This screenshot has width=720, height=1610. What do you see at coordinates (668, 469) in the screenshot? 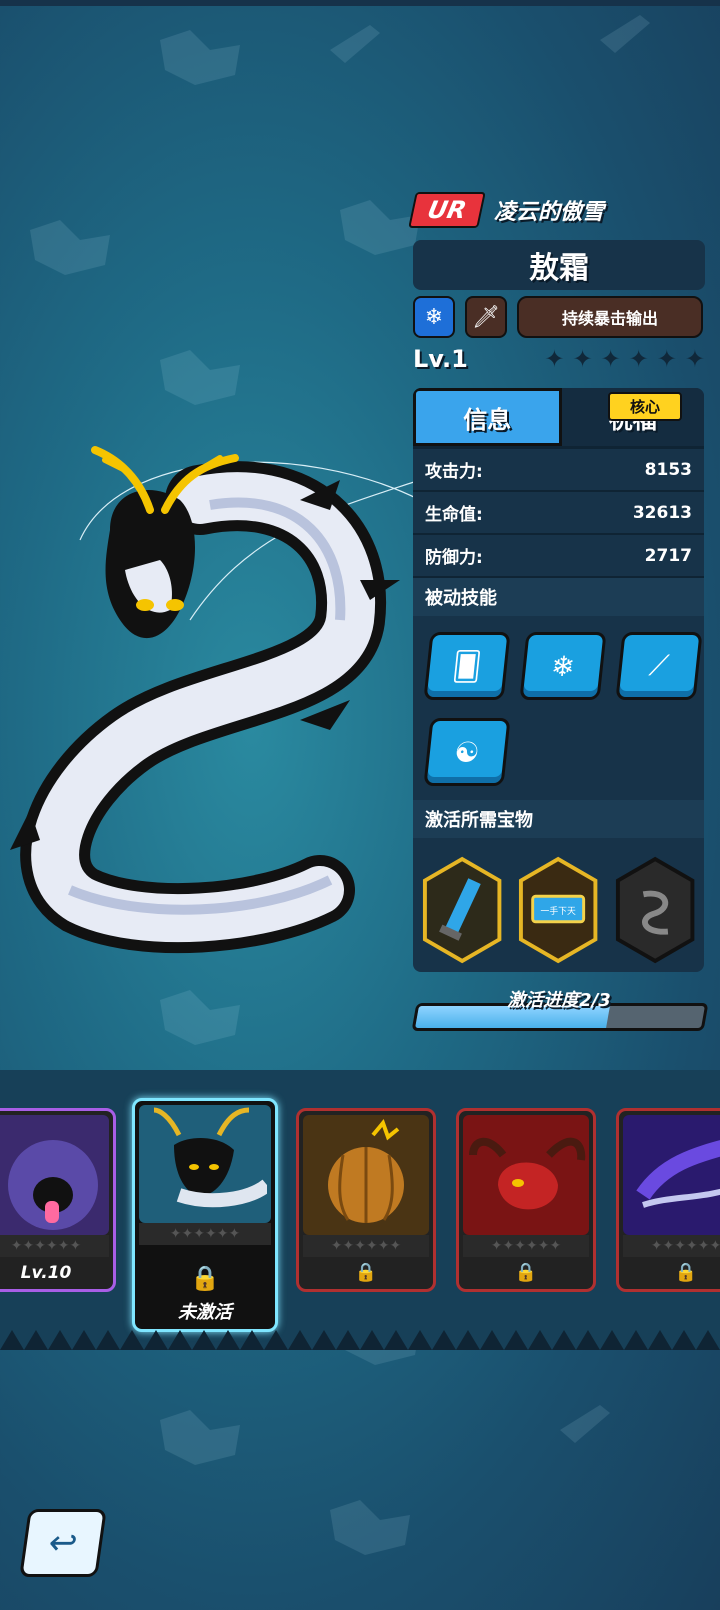
I see `stat-value: 8153` at bounding box center [668, 469].